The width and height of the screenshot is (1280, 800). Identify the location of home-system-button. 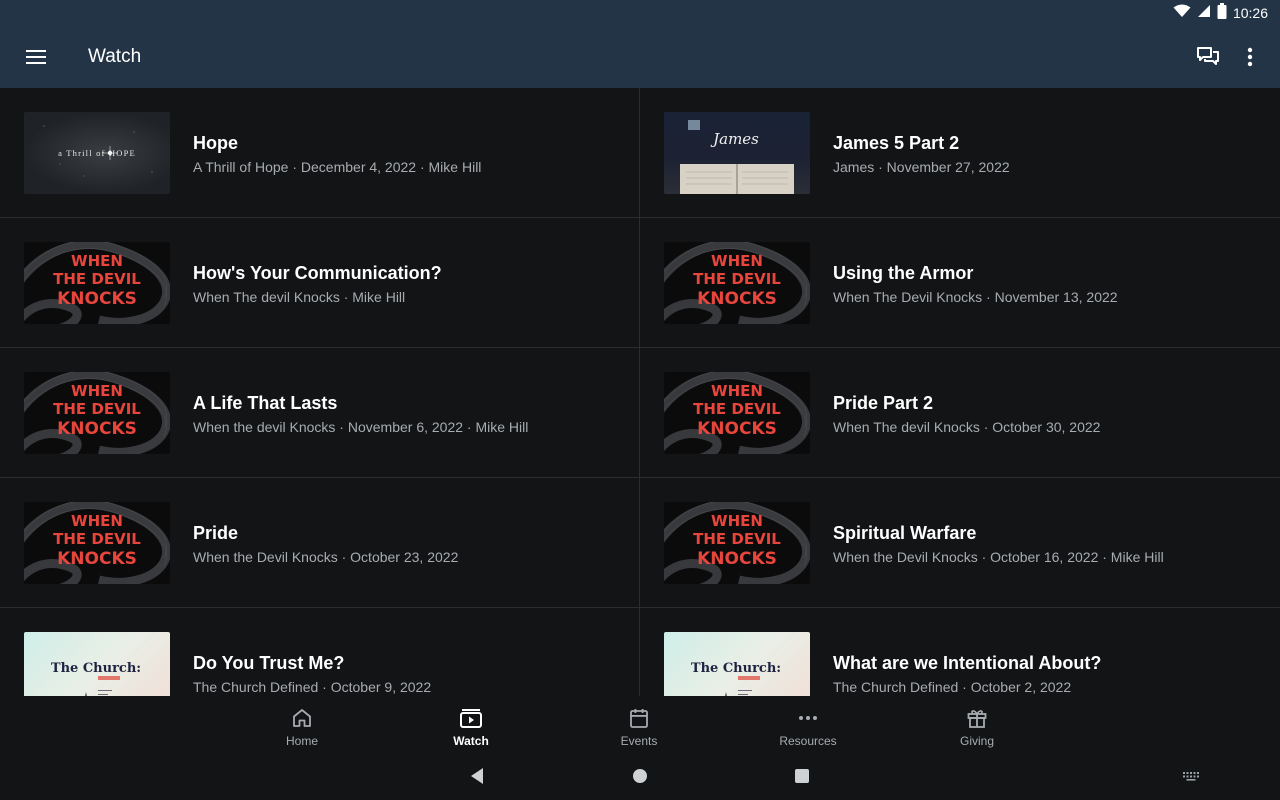
(640, 776).